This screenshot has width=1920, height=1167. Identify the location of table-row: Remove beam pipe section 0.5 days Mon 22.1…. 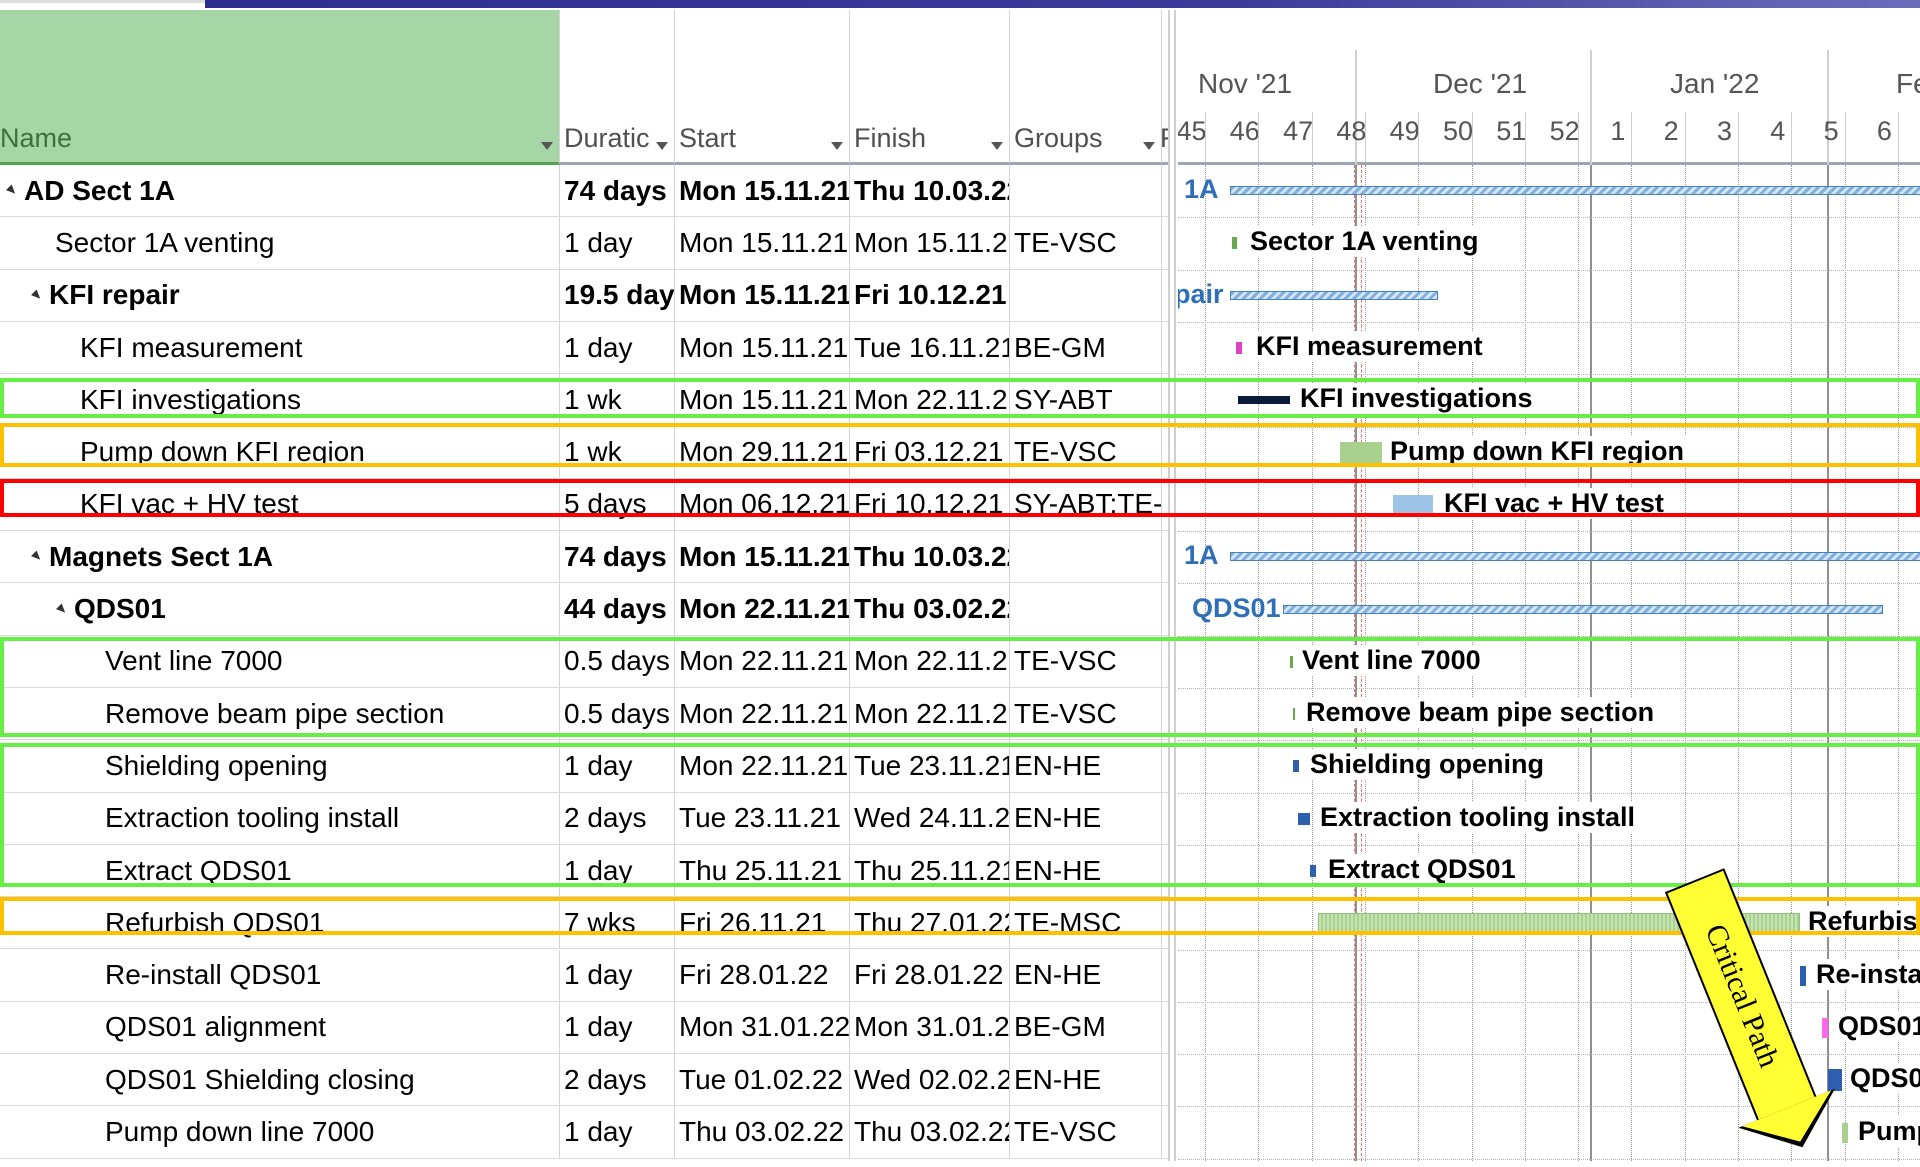
(584, 714).